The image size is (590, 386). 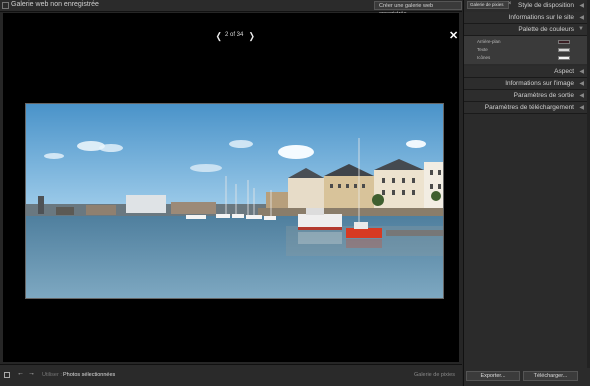 I want to click on chevron-right-icon: ❯, so click(x=252, y=36).